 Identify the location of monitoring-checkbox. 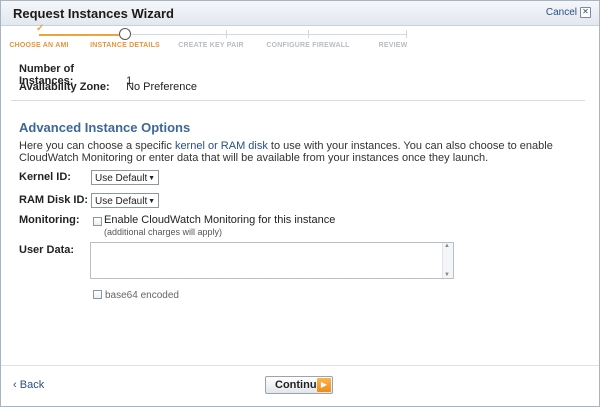
(97, 221).